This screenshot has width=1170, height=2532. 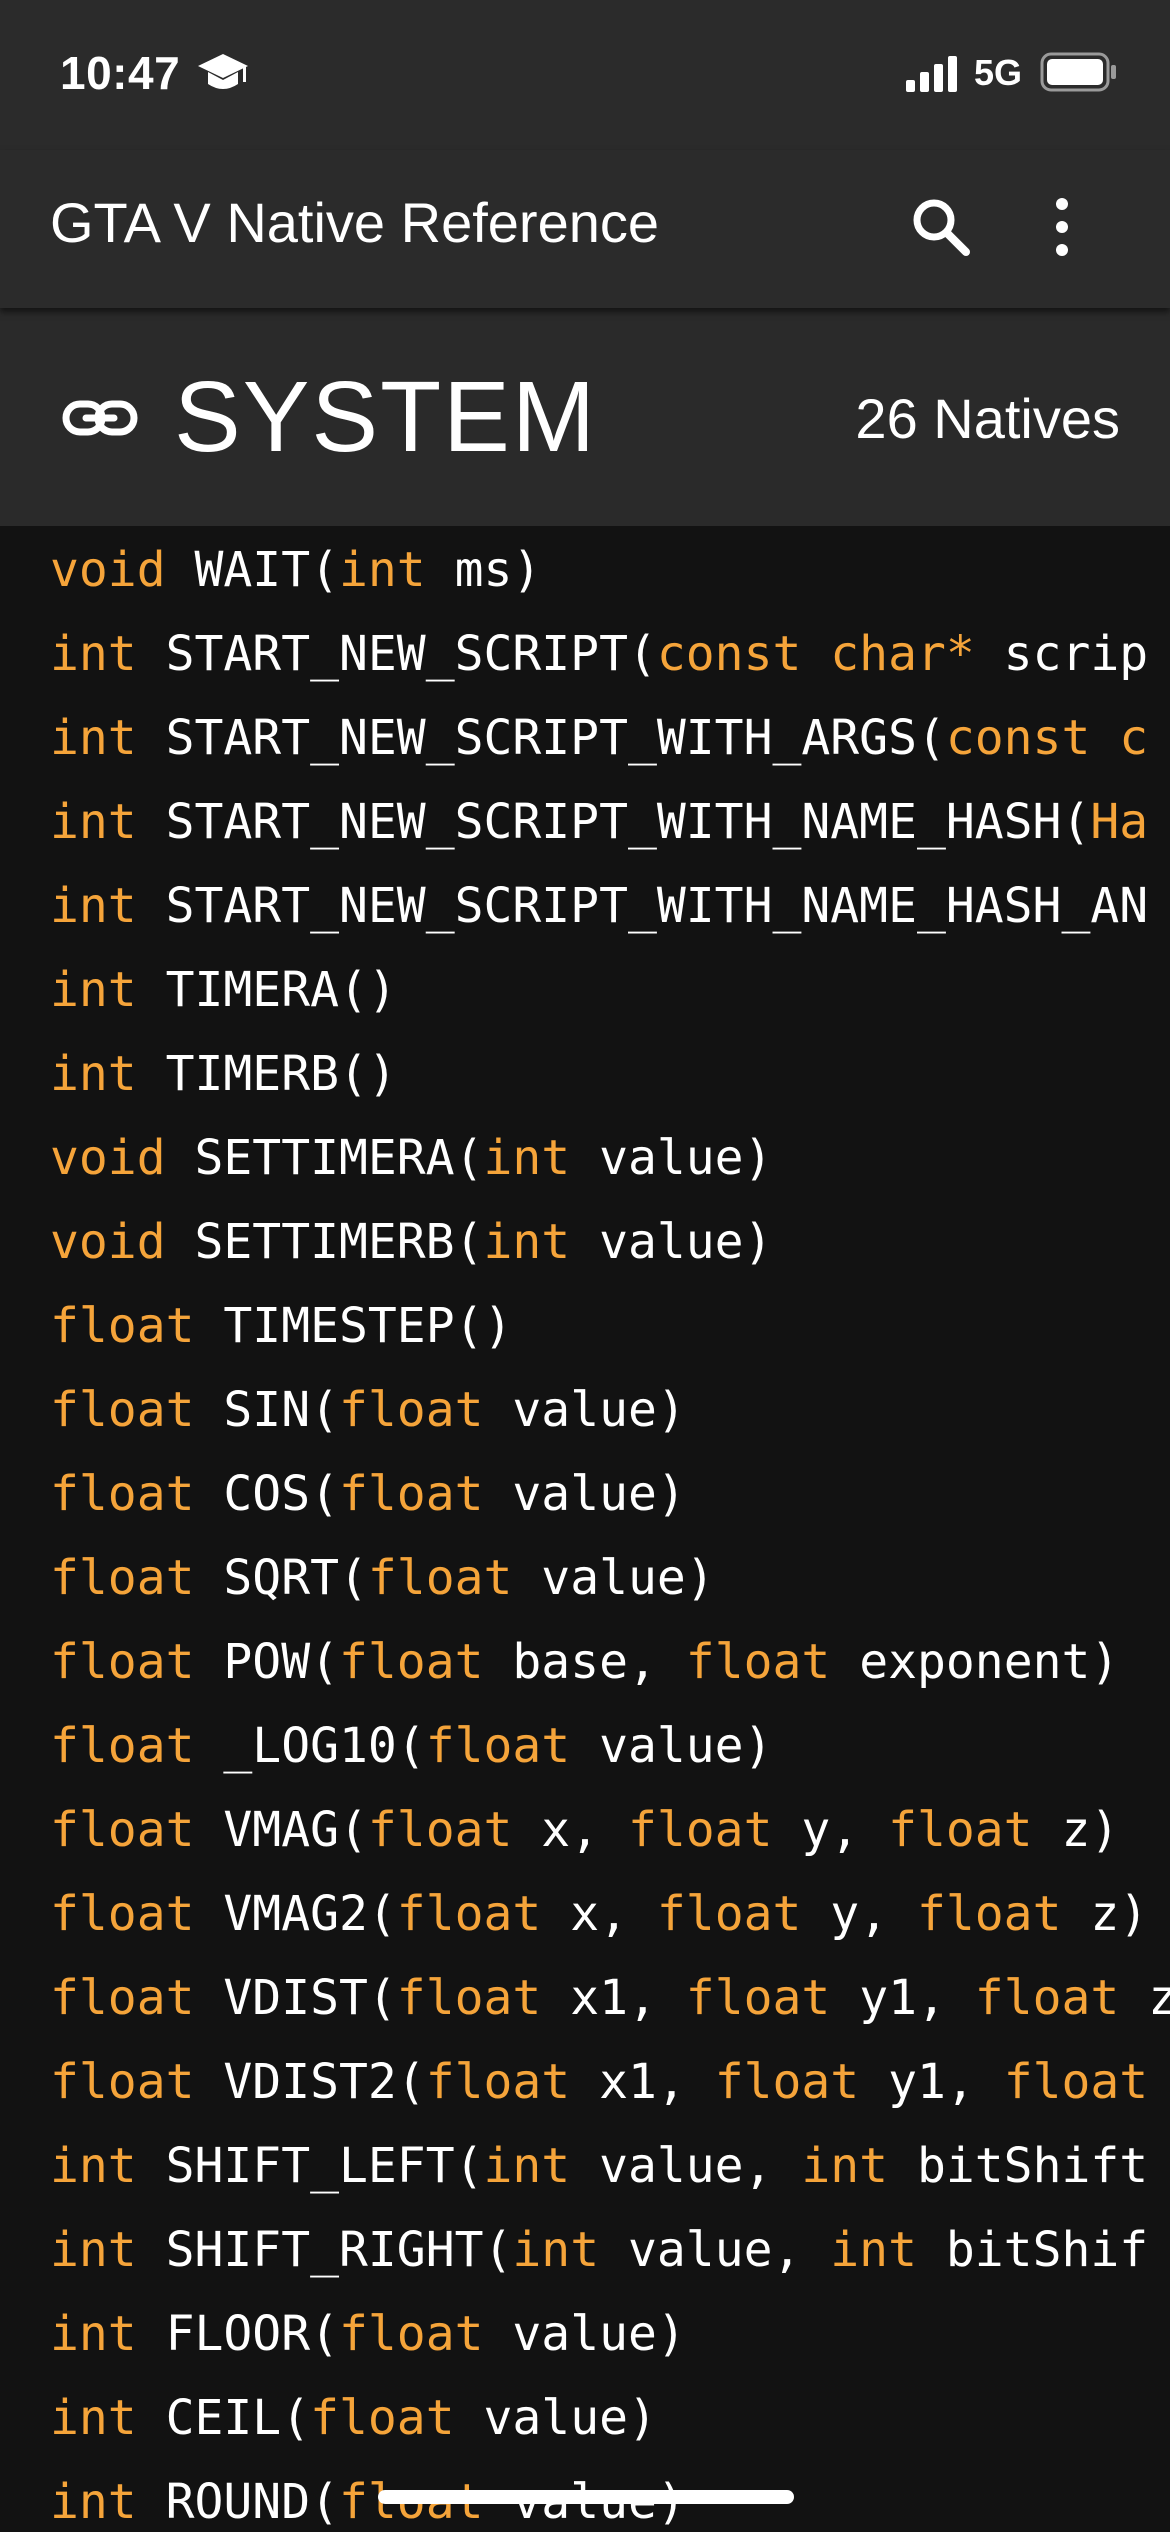 I want to click on signature-text: z, so click(x=1159, y=1998).